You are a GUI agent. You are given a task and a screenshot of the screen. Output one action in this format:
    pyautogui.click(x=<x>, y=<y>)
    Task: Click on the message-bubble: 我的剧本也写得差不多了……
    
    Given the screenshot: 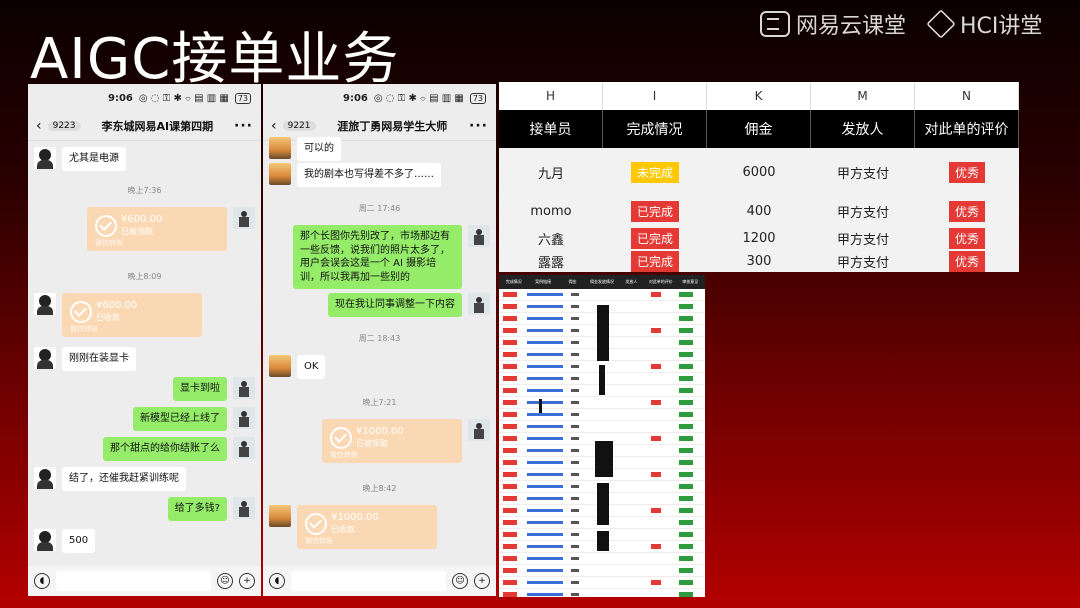 What is the action you would take?
    pyautogui.click(x=369, y=175)
    